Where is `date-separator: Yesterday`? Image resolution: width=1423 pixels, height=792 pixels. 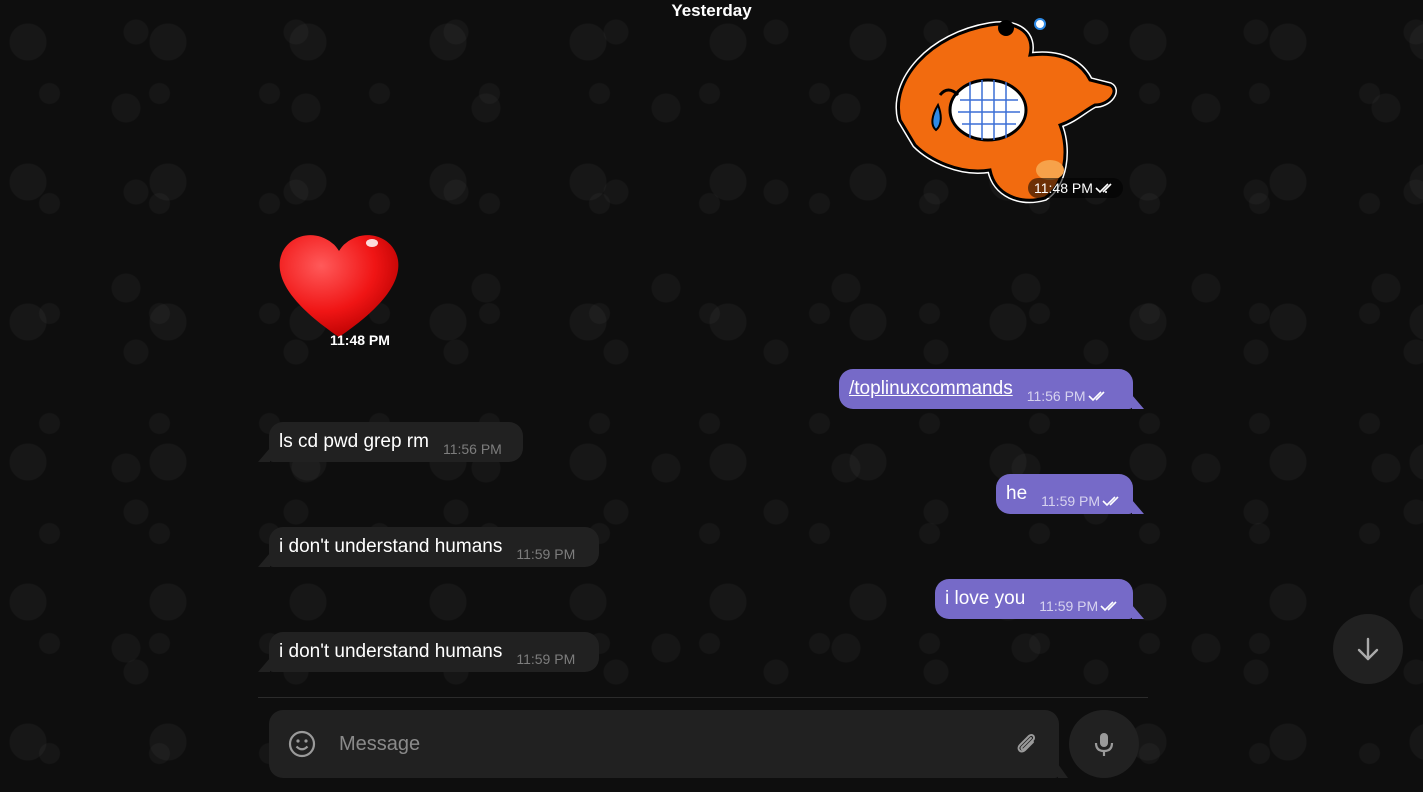 date-separator: Yesterday is located at coordinates (711, 10).